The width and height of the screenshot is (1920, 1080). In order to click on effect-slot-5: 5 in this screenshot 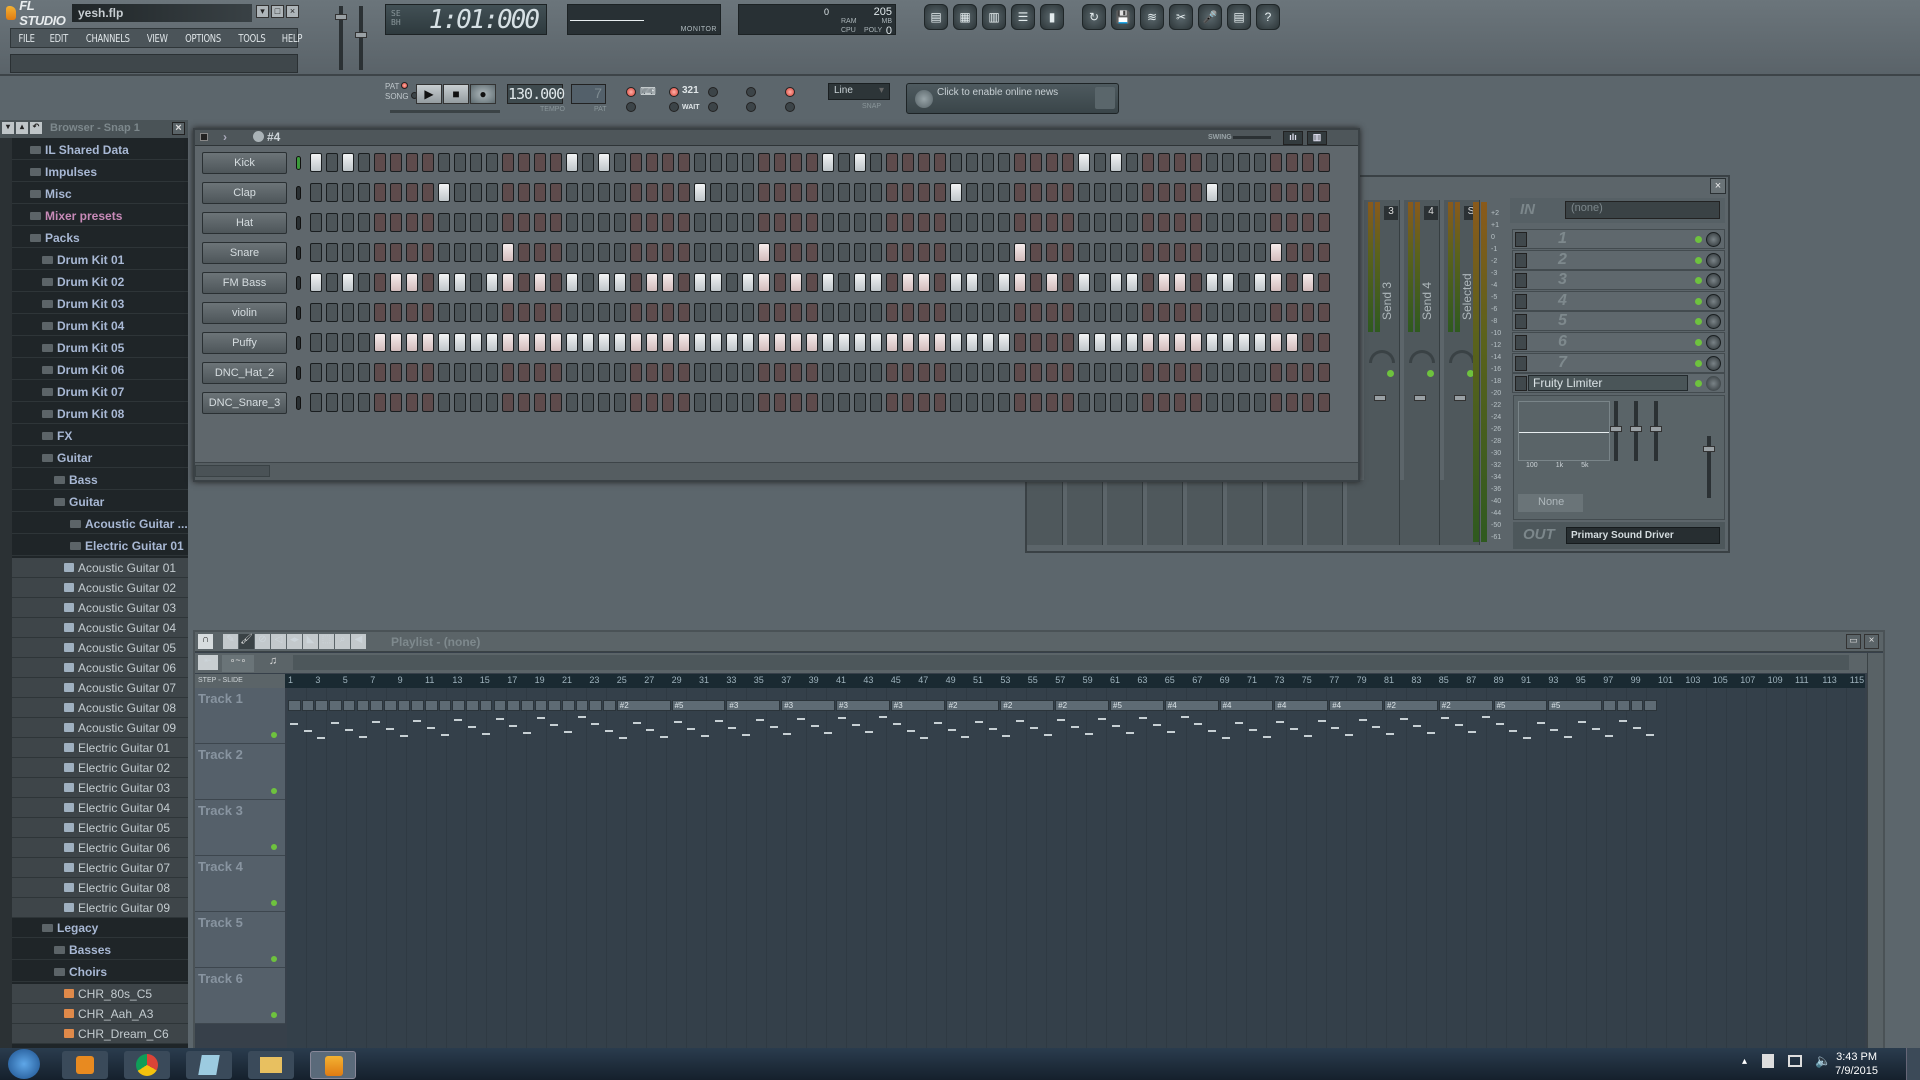, I will do `click(1618, 321)`.